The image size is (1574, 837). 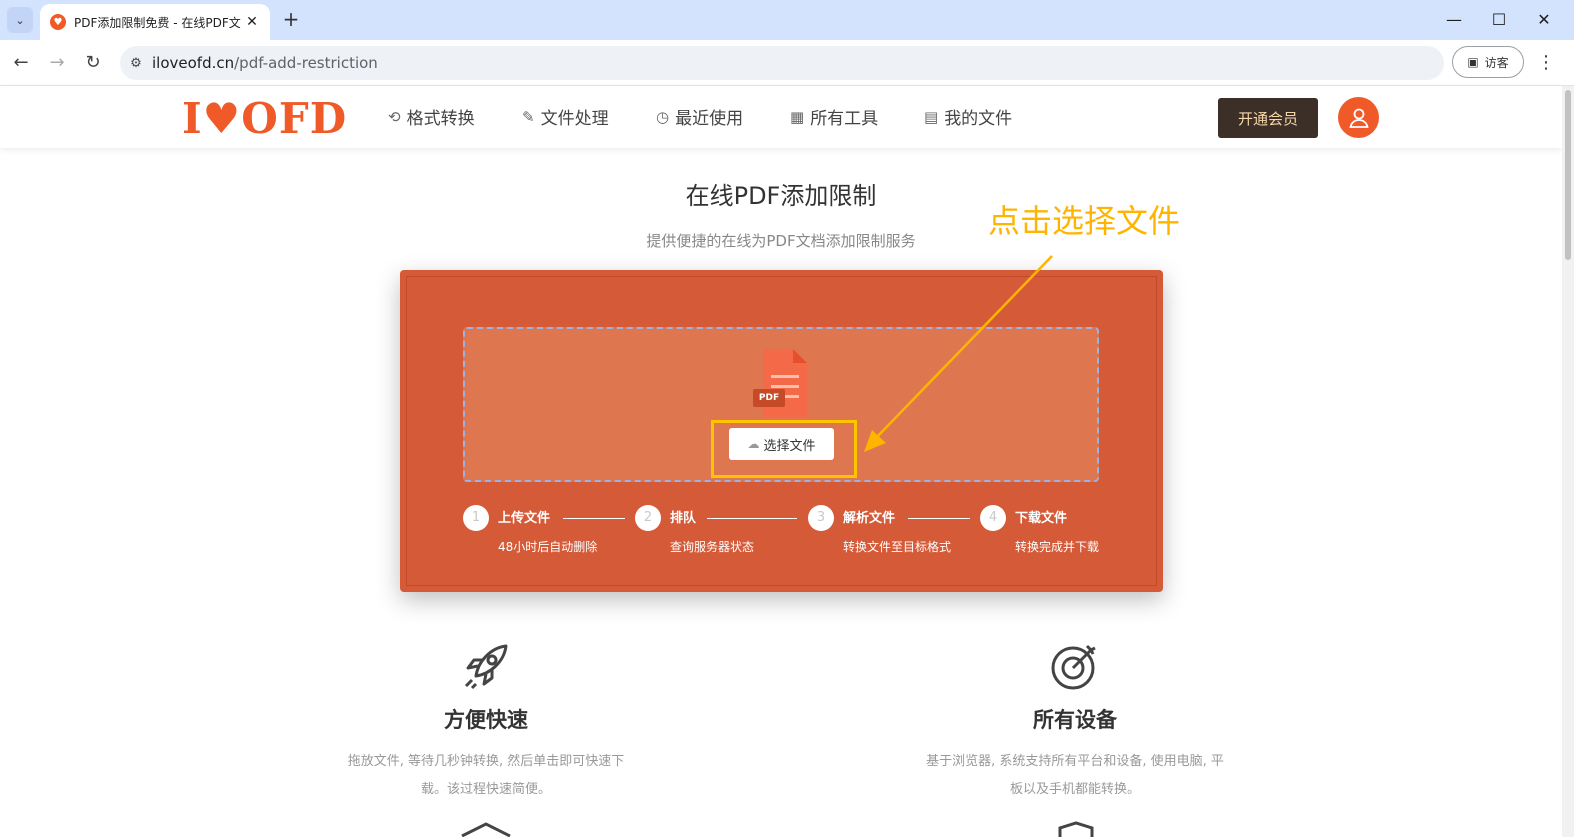 What do you see at coordinates (486, 829) in the screenshot?
I see `feature-icon-partial` at bounding box center [486, 829].